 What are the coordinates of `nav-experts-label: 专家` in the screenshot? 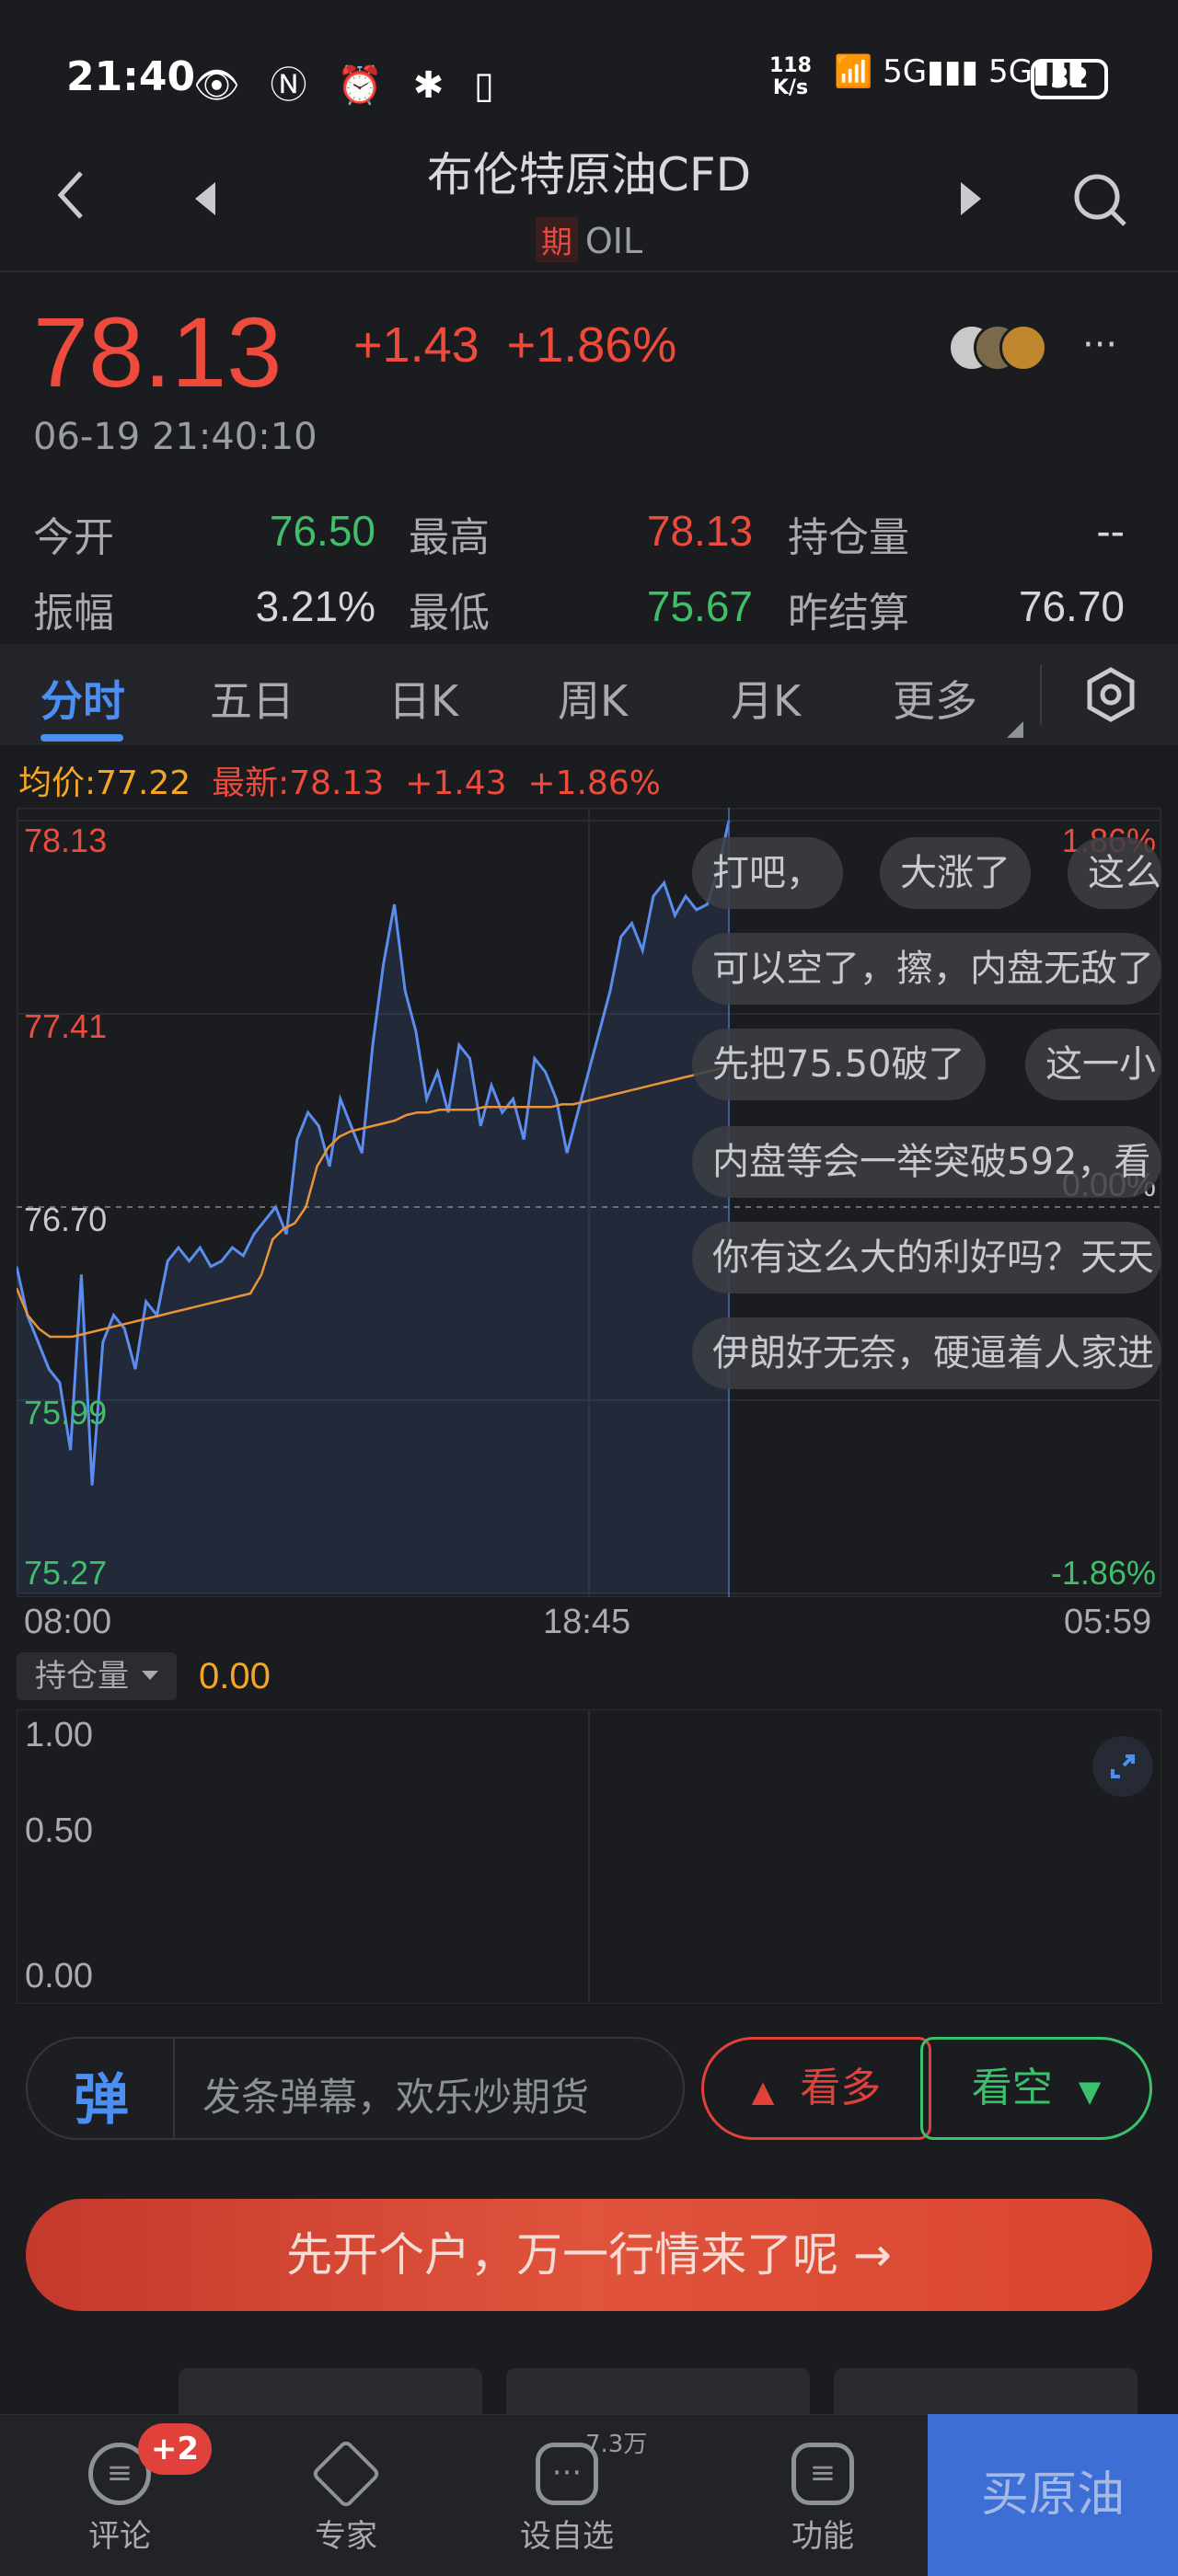 It's located at (346, 2536).